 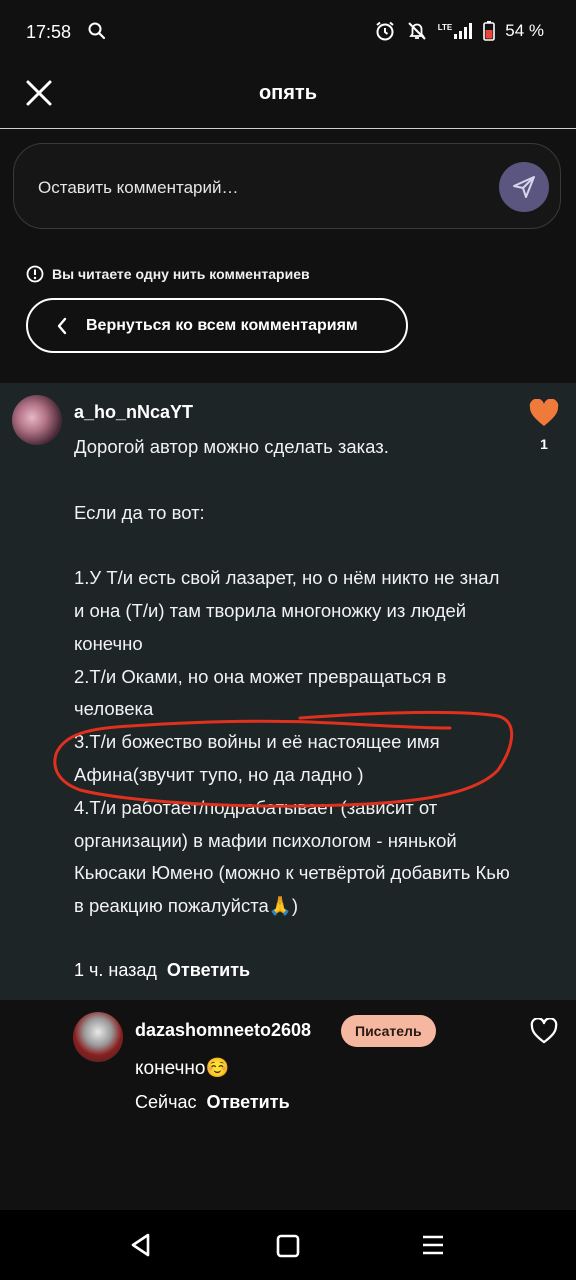 I want to click on home-square-icon, so click(x=288, y=1248).